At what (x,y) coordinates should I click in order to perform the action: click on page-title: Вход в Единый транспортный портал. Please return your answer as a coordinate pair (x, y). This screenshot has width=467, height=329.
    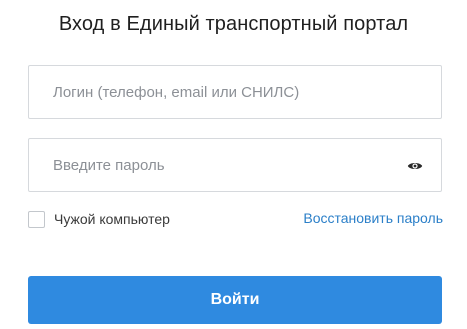
    Looking at the image, I should click on (233, 24).